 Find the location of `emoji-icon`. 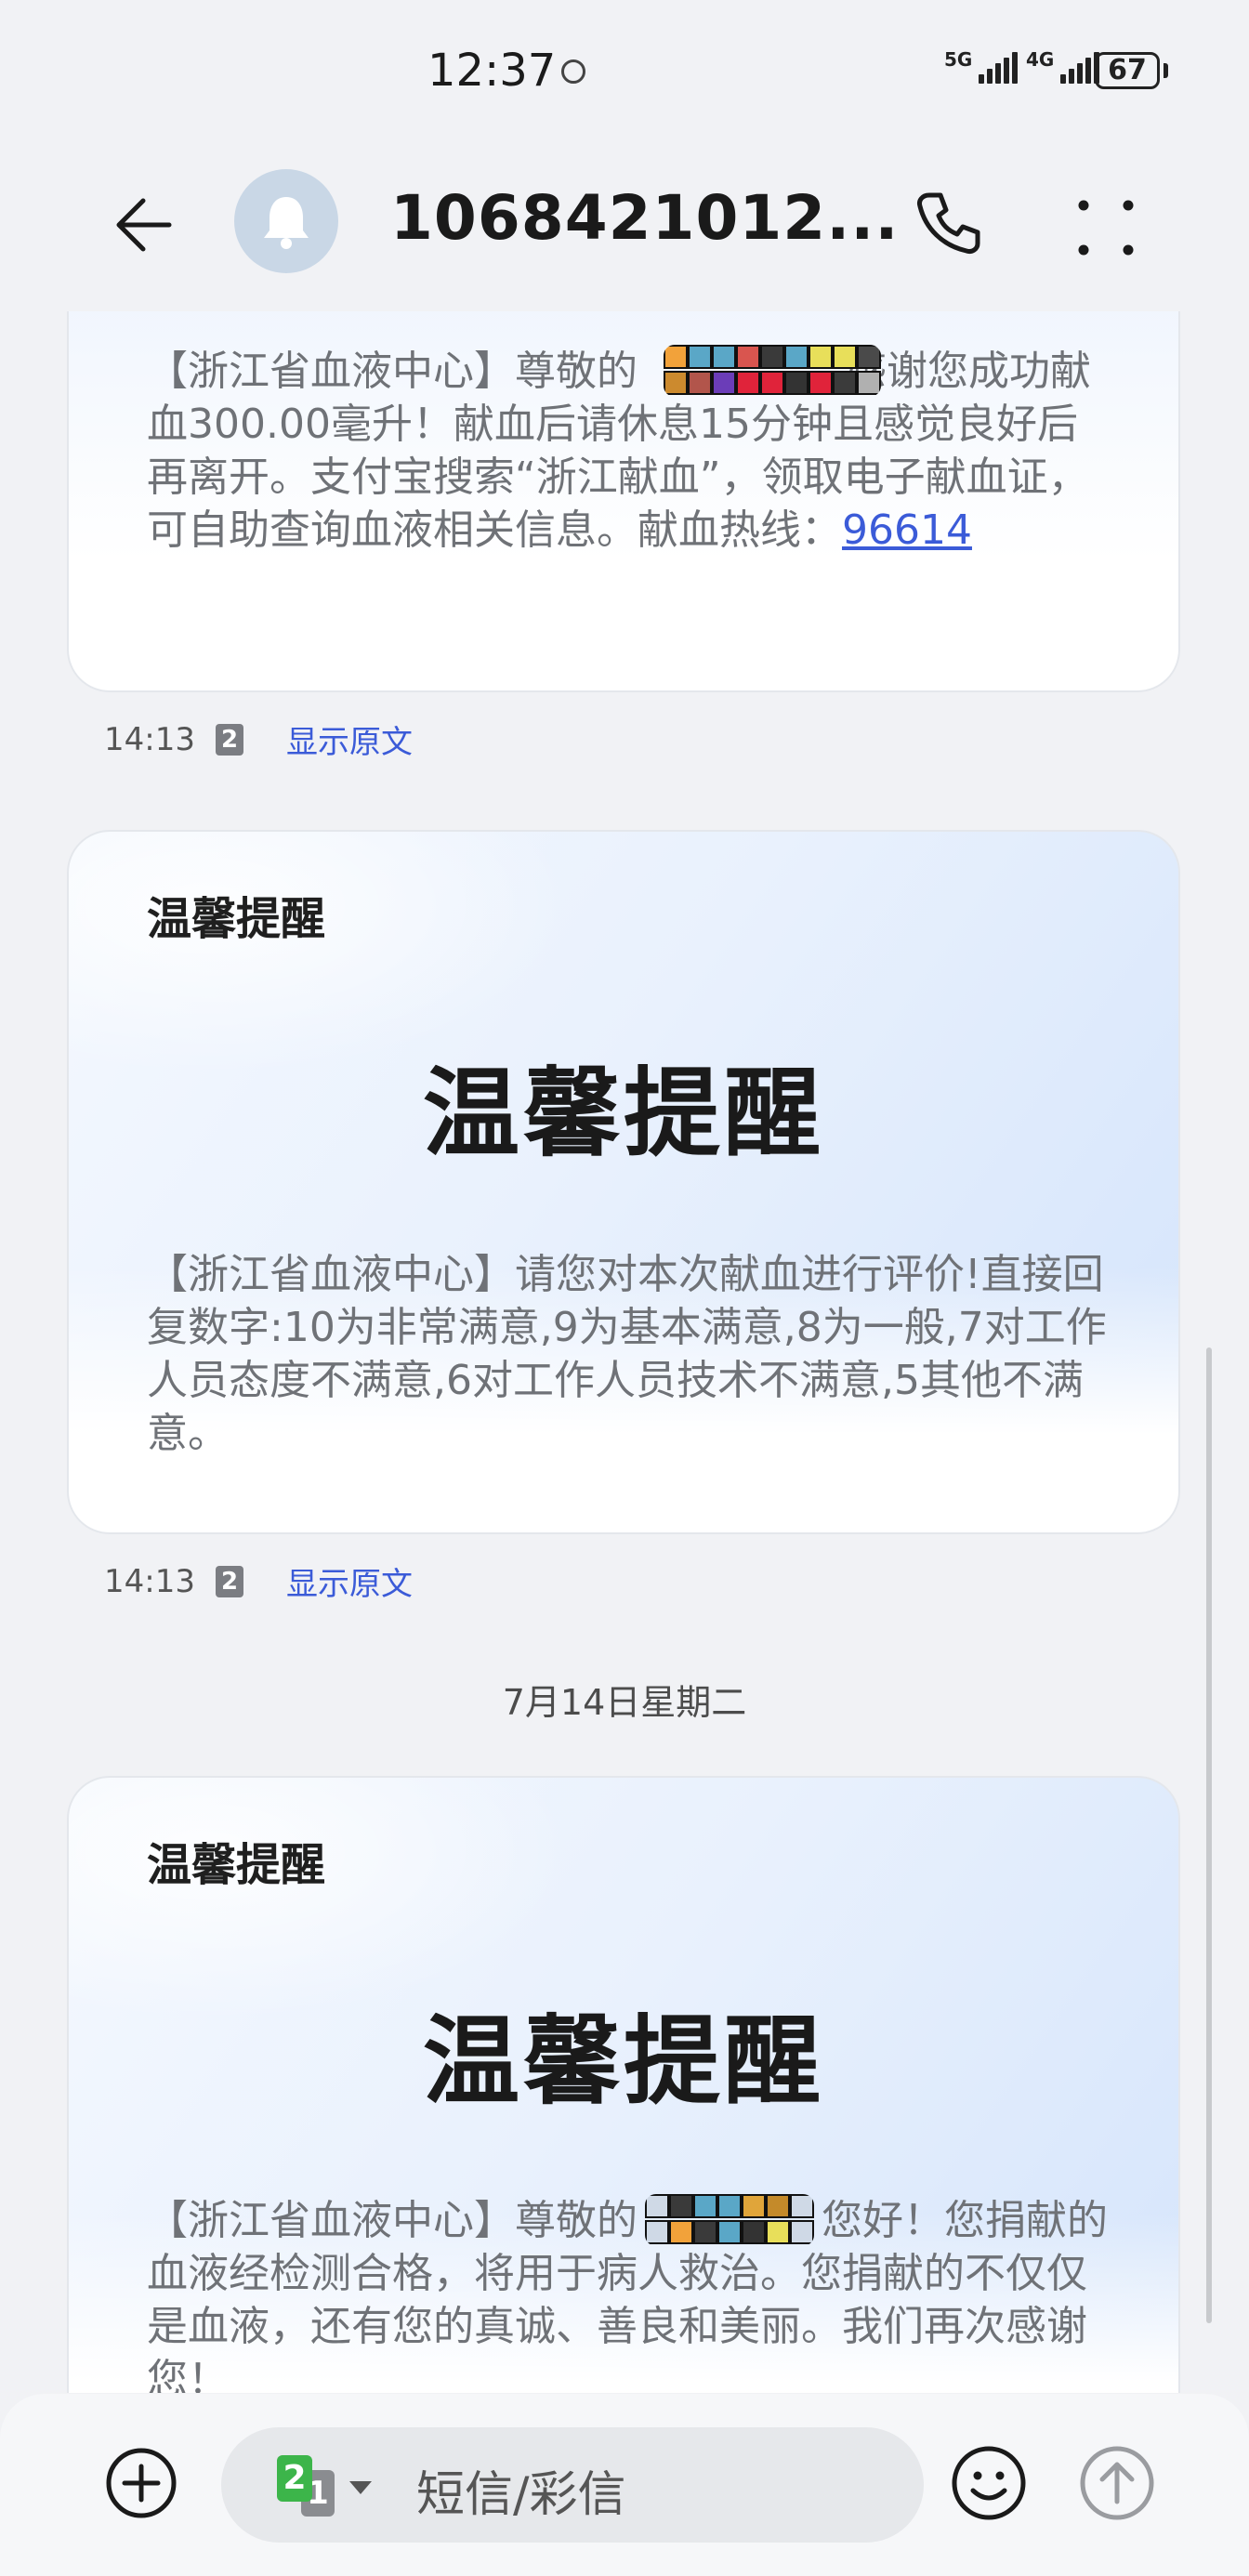

emoji-icon is located at coordinates (989, 2483).